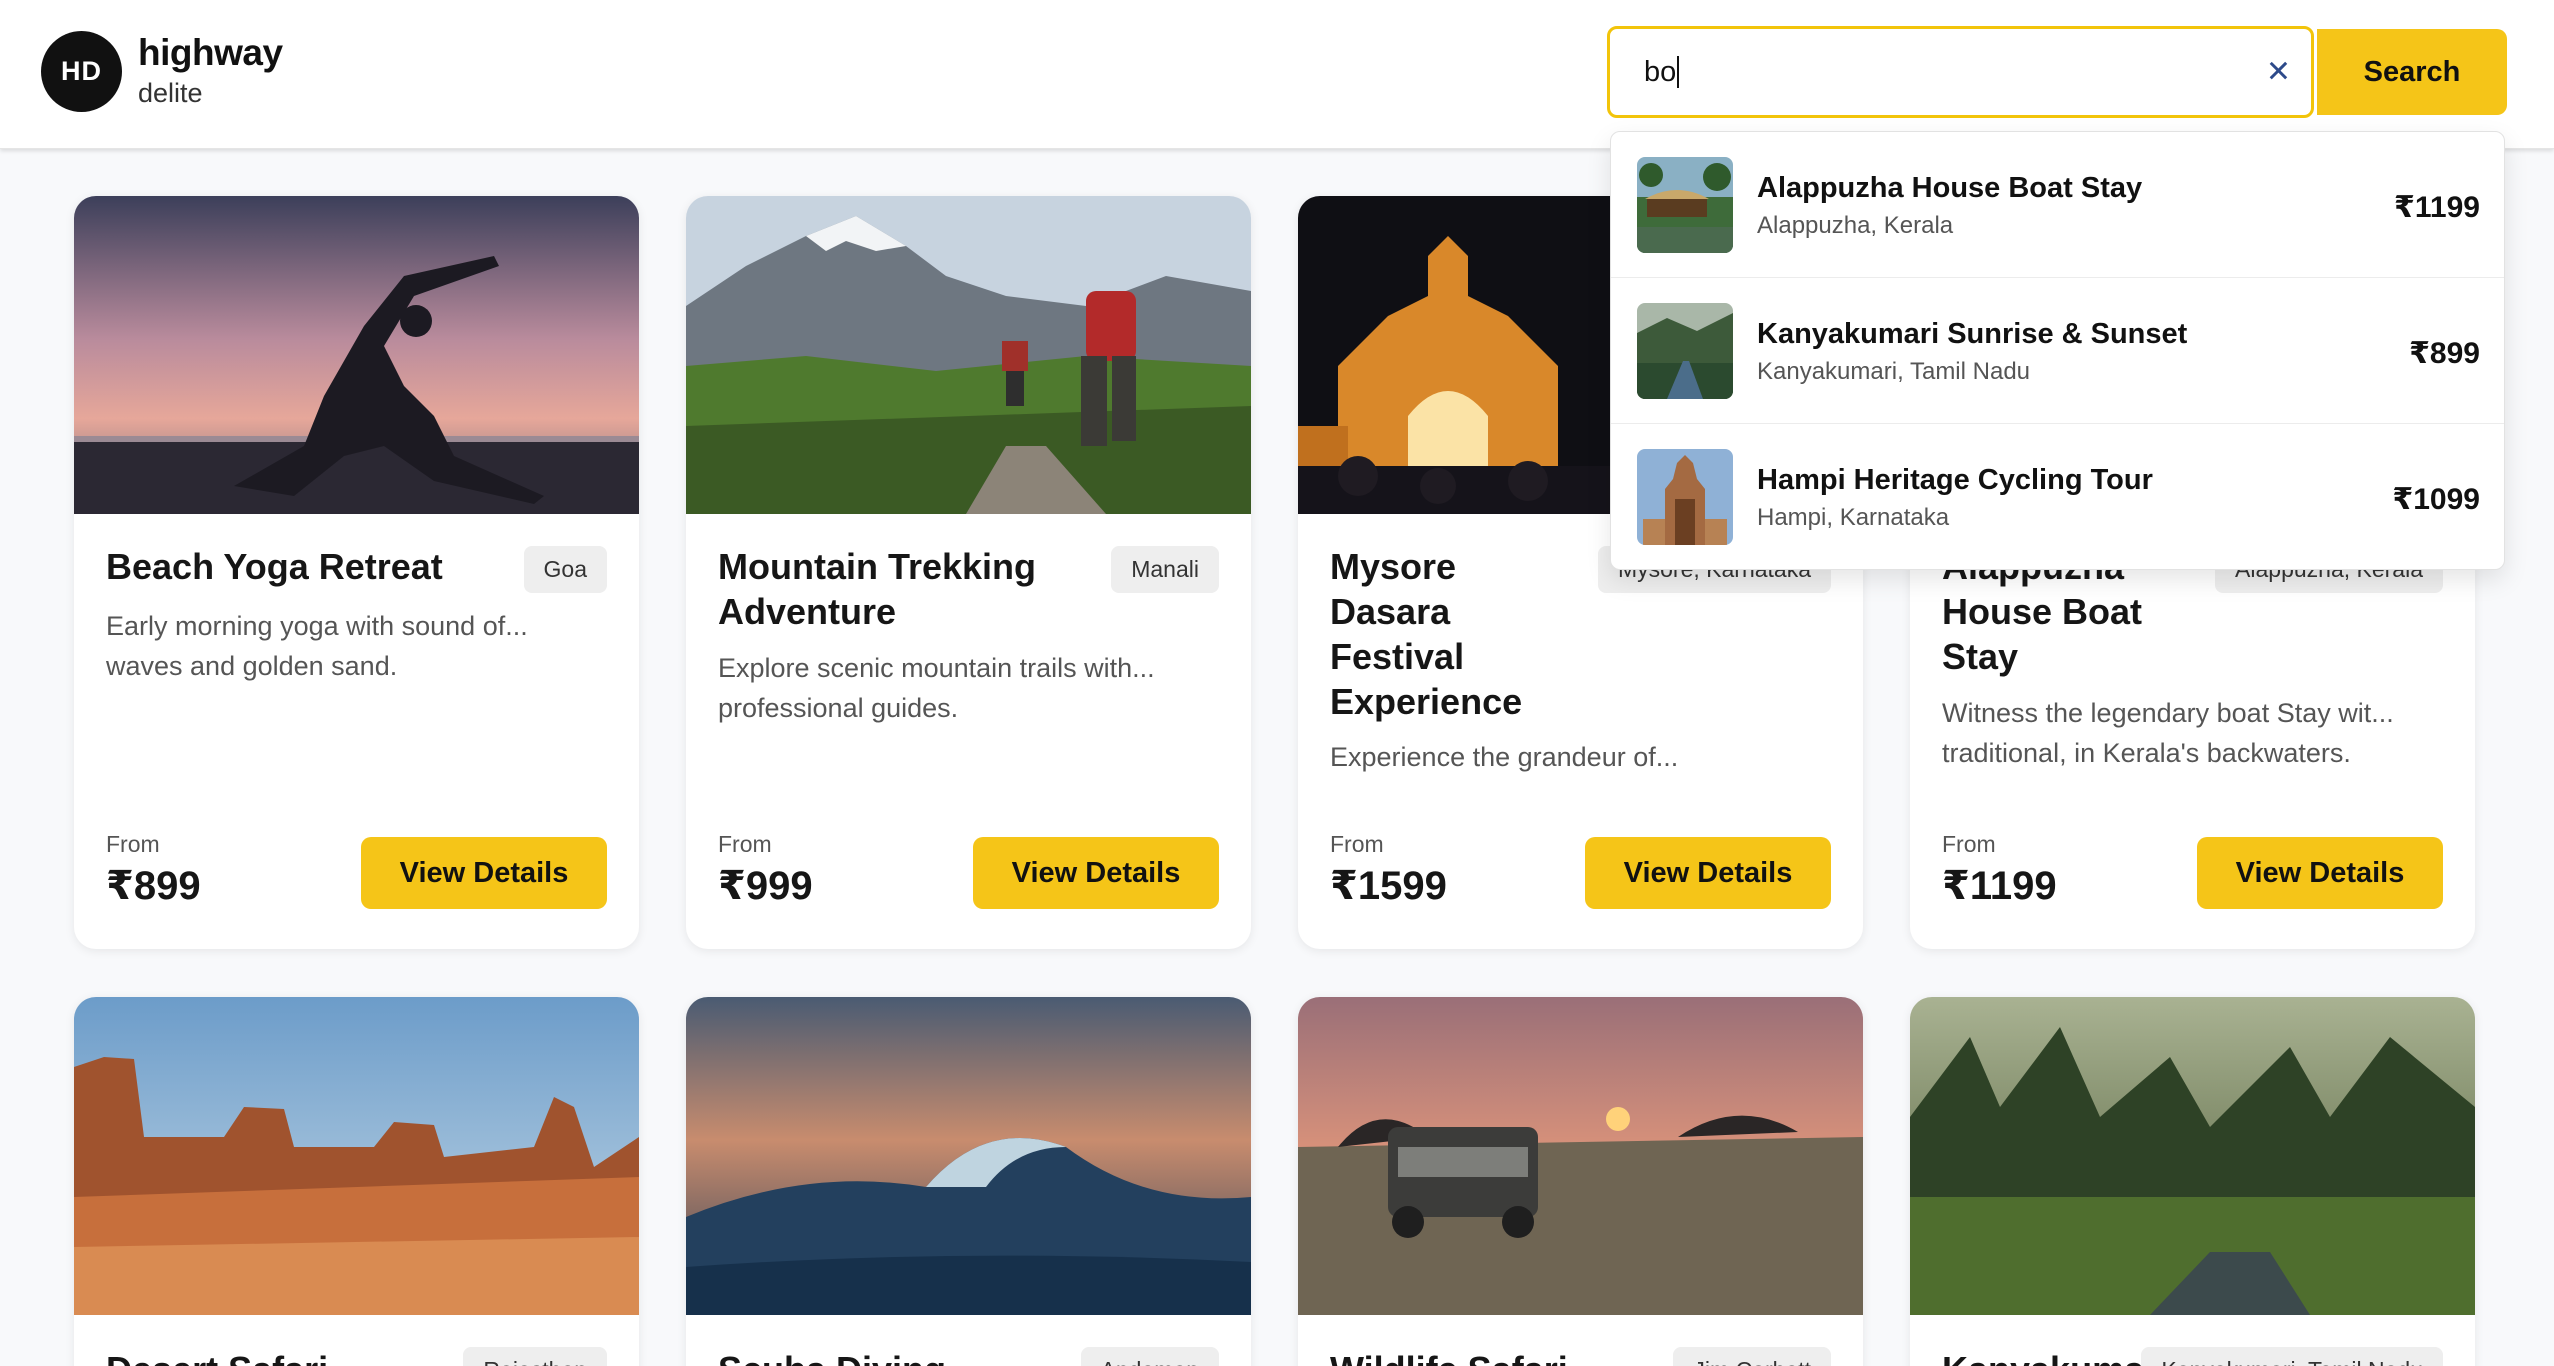 The width and height of the screenshot is (2554, 1366). Describe the element at coordinates (1853, 517) in the screenshot. I see `suggestion-location: Hampi, Karnataka` at that location.